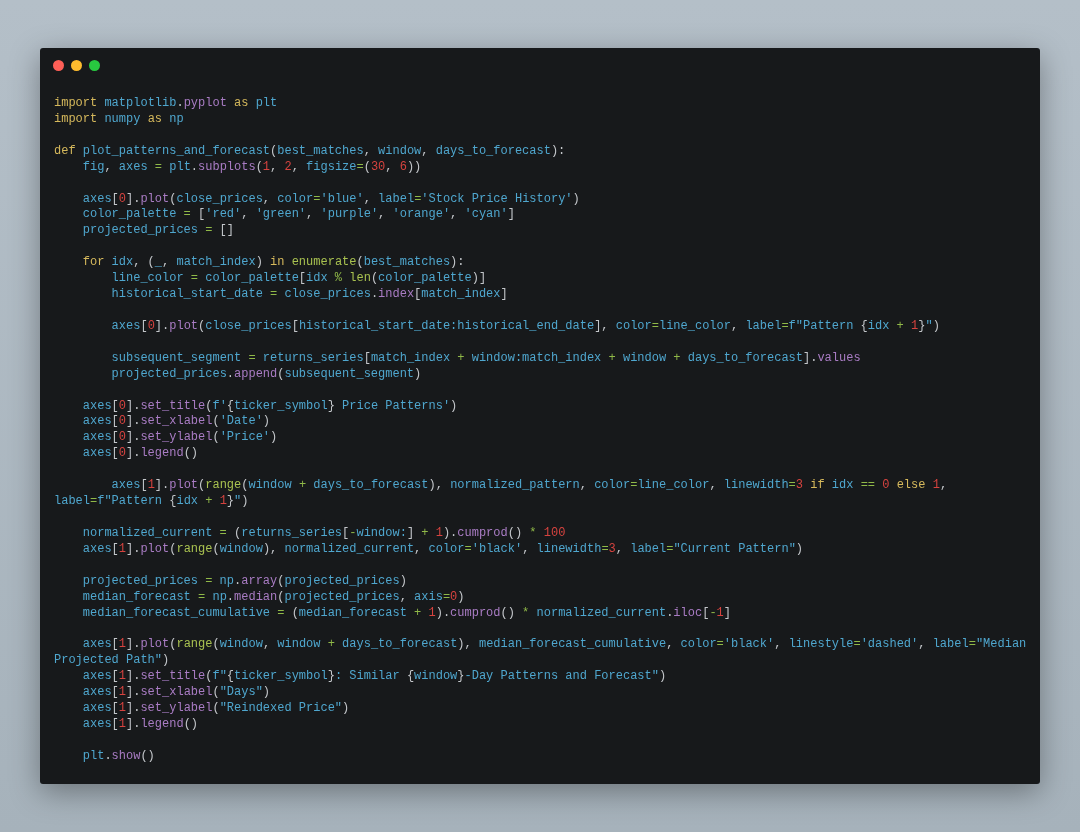 The image size is (1080, 832). What do you see at coordinates (180, 437) in the screenshot?
I see `code-line: axes[0].set_ylabel('Price')` at bounding box center [180, 437].